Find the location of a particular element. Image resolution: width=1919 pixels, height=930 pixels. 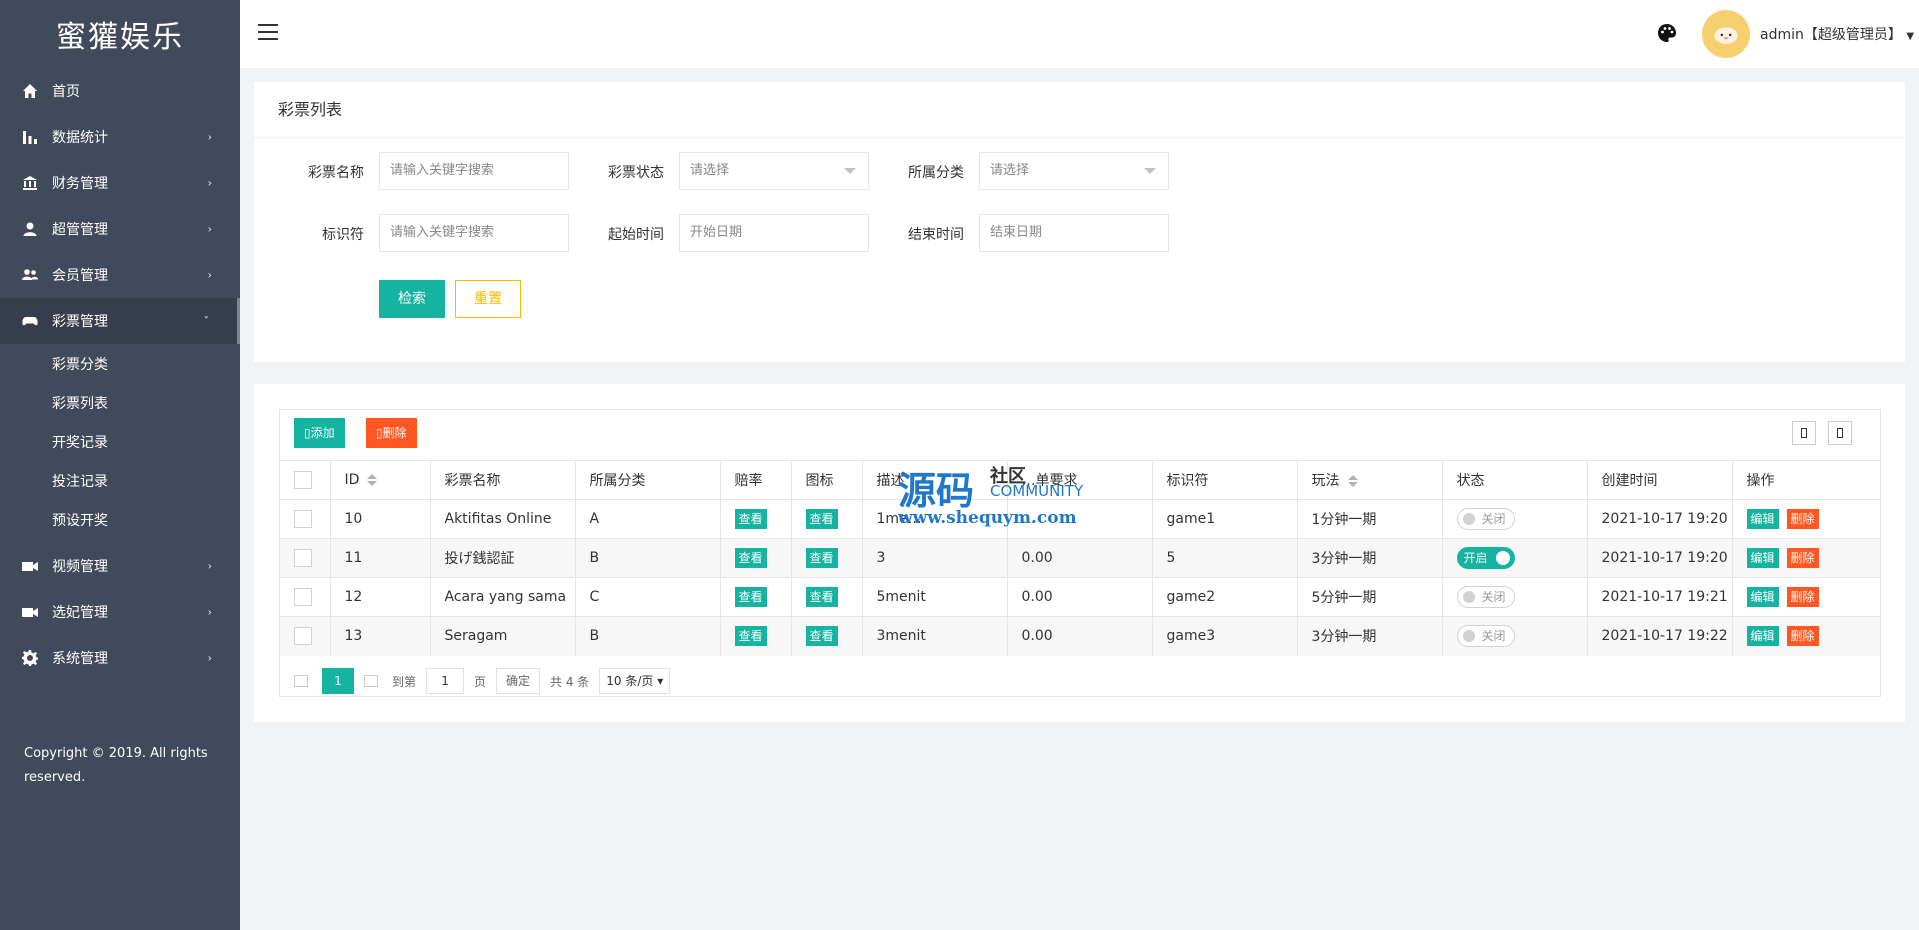

video-icon is located at coordinates (30, 612).